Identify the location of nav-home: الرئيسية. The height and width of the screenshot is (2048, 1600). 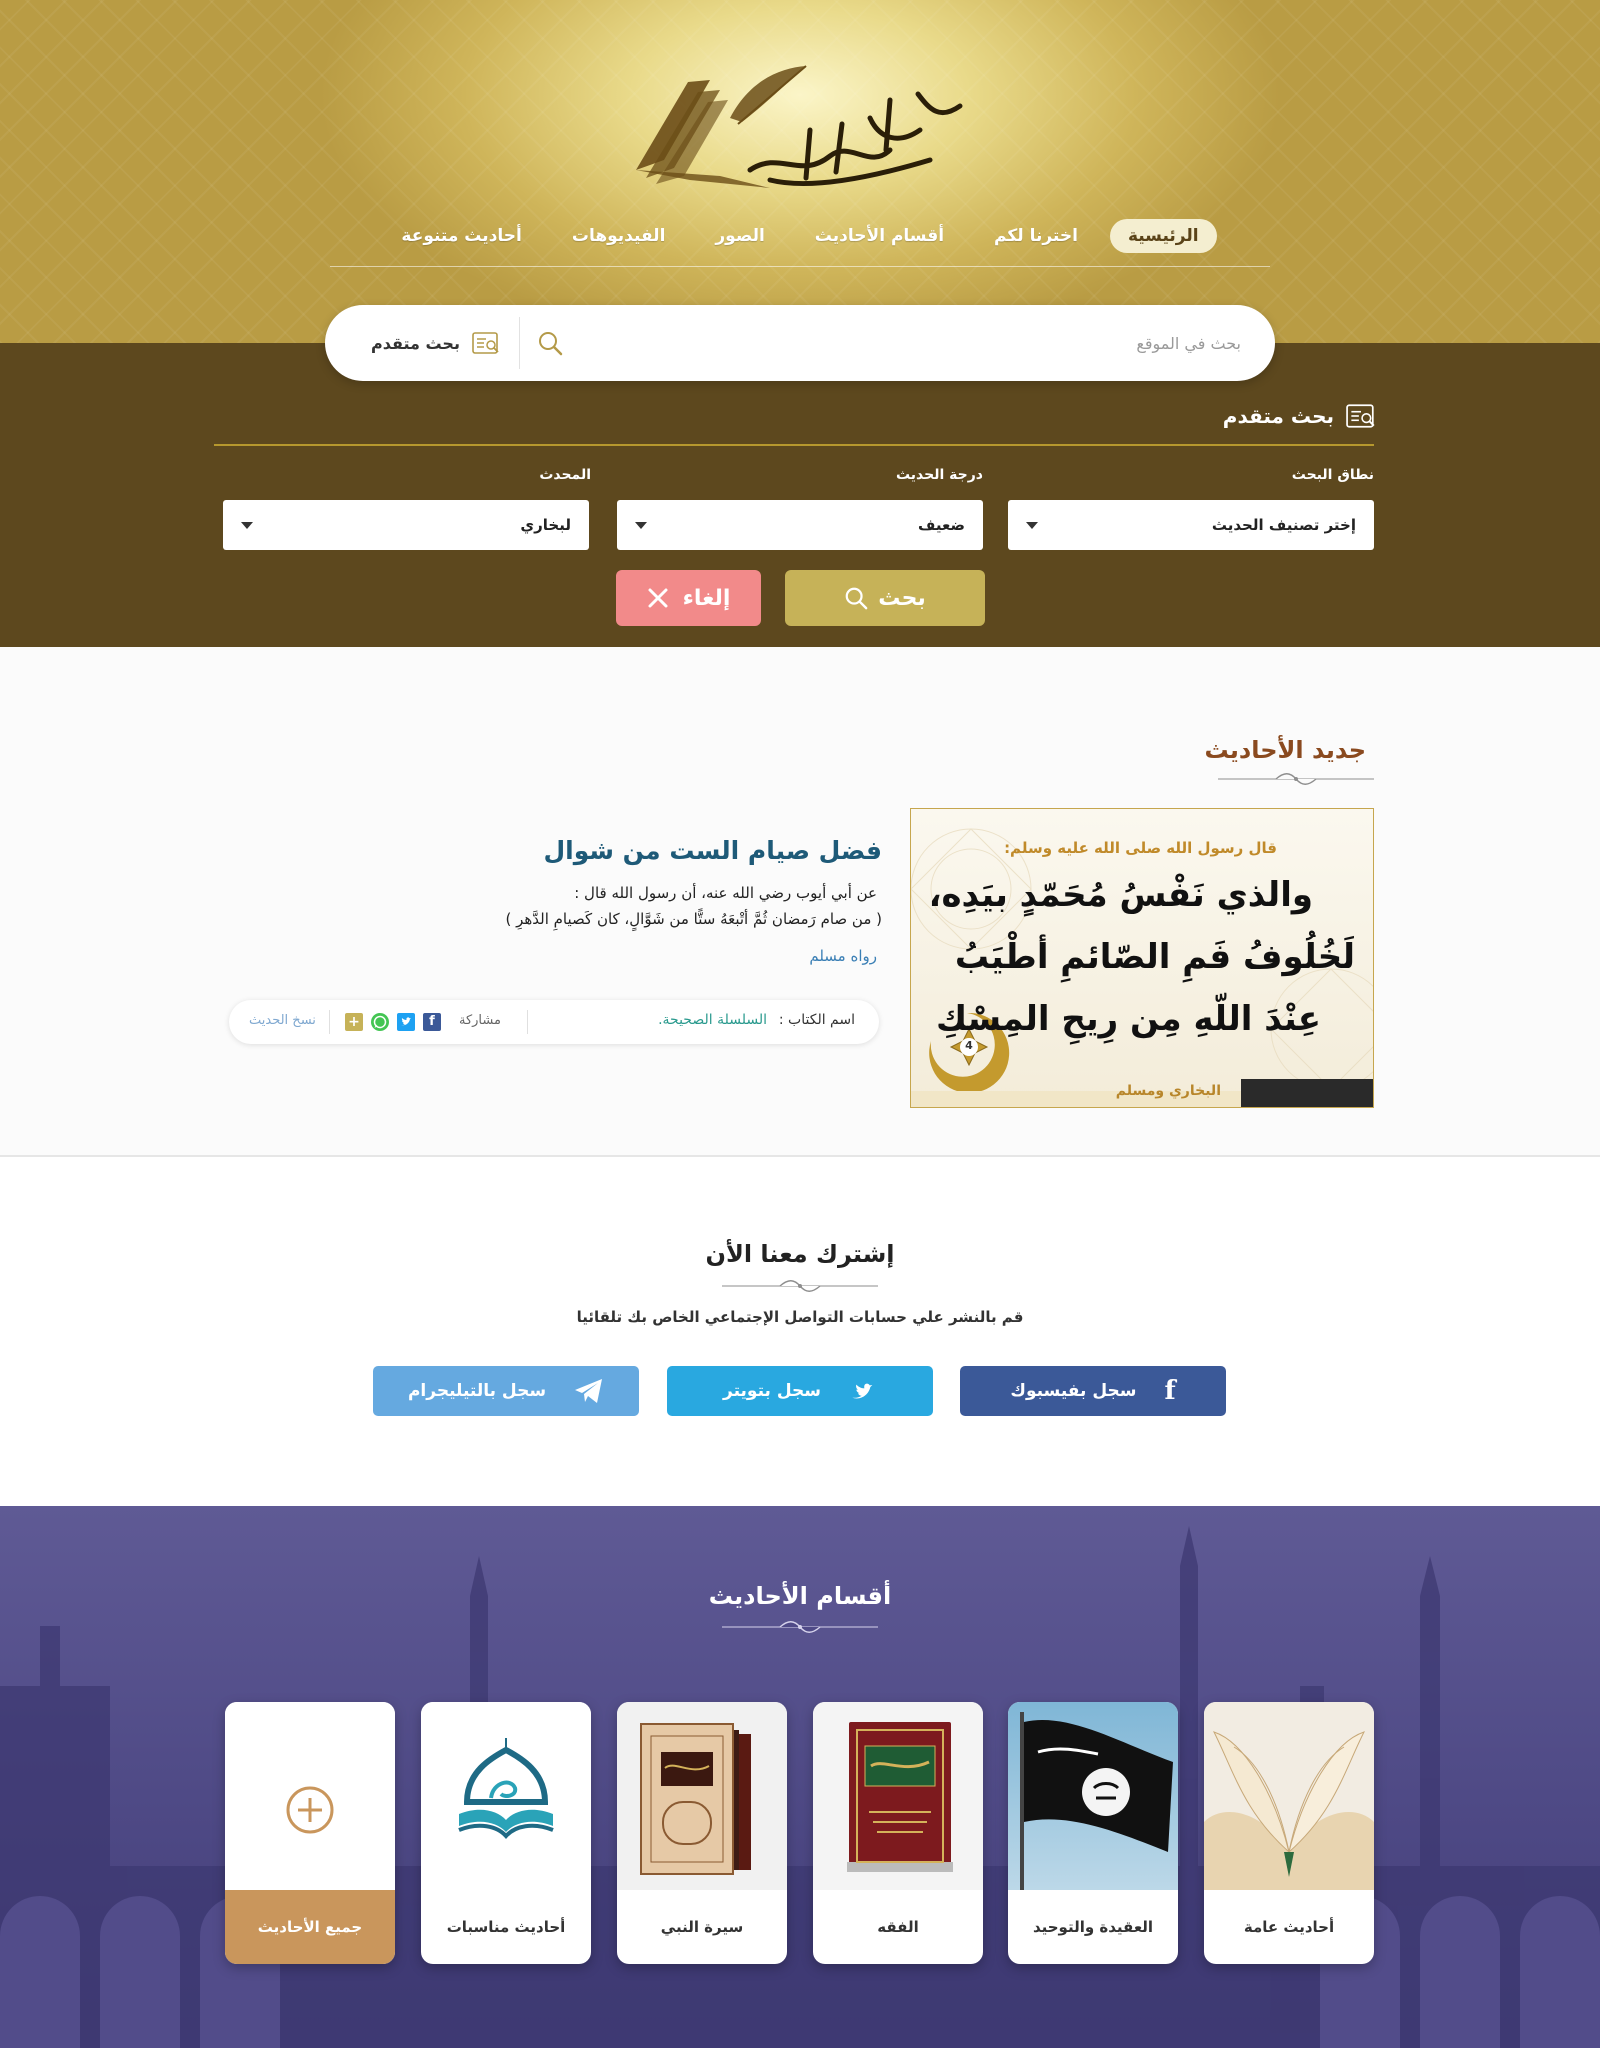
(1163, 235).